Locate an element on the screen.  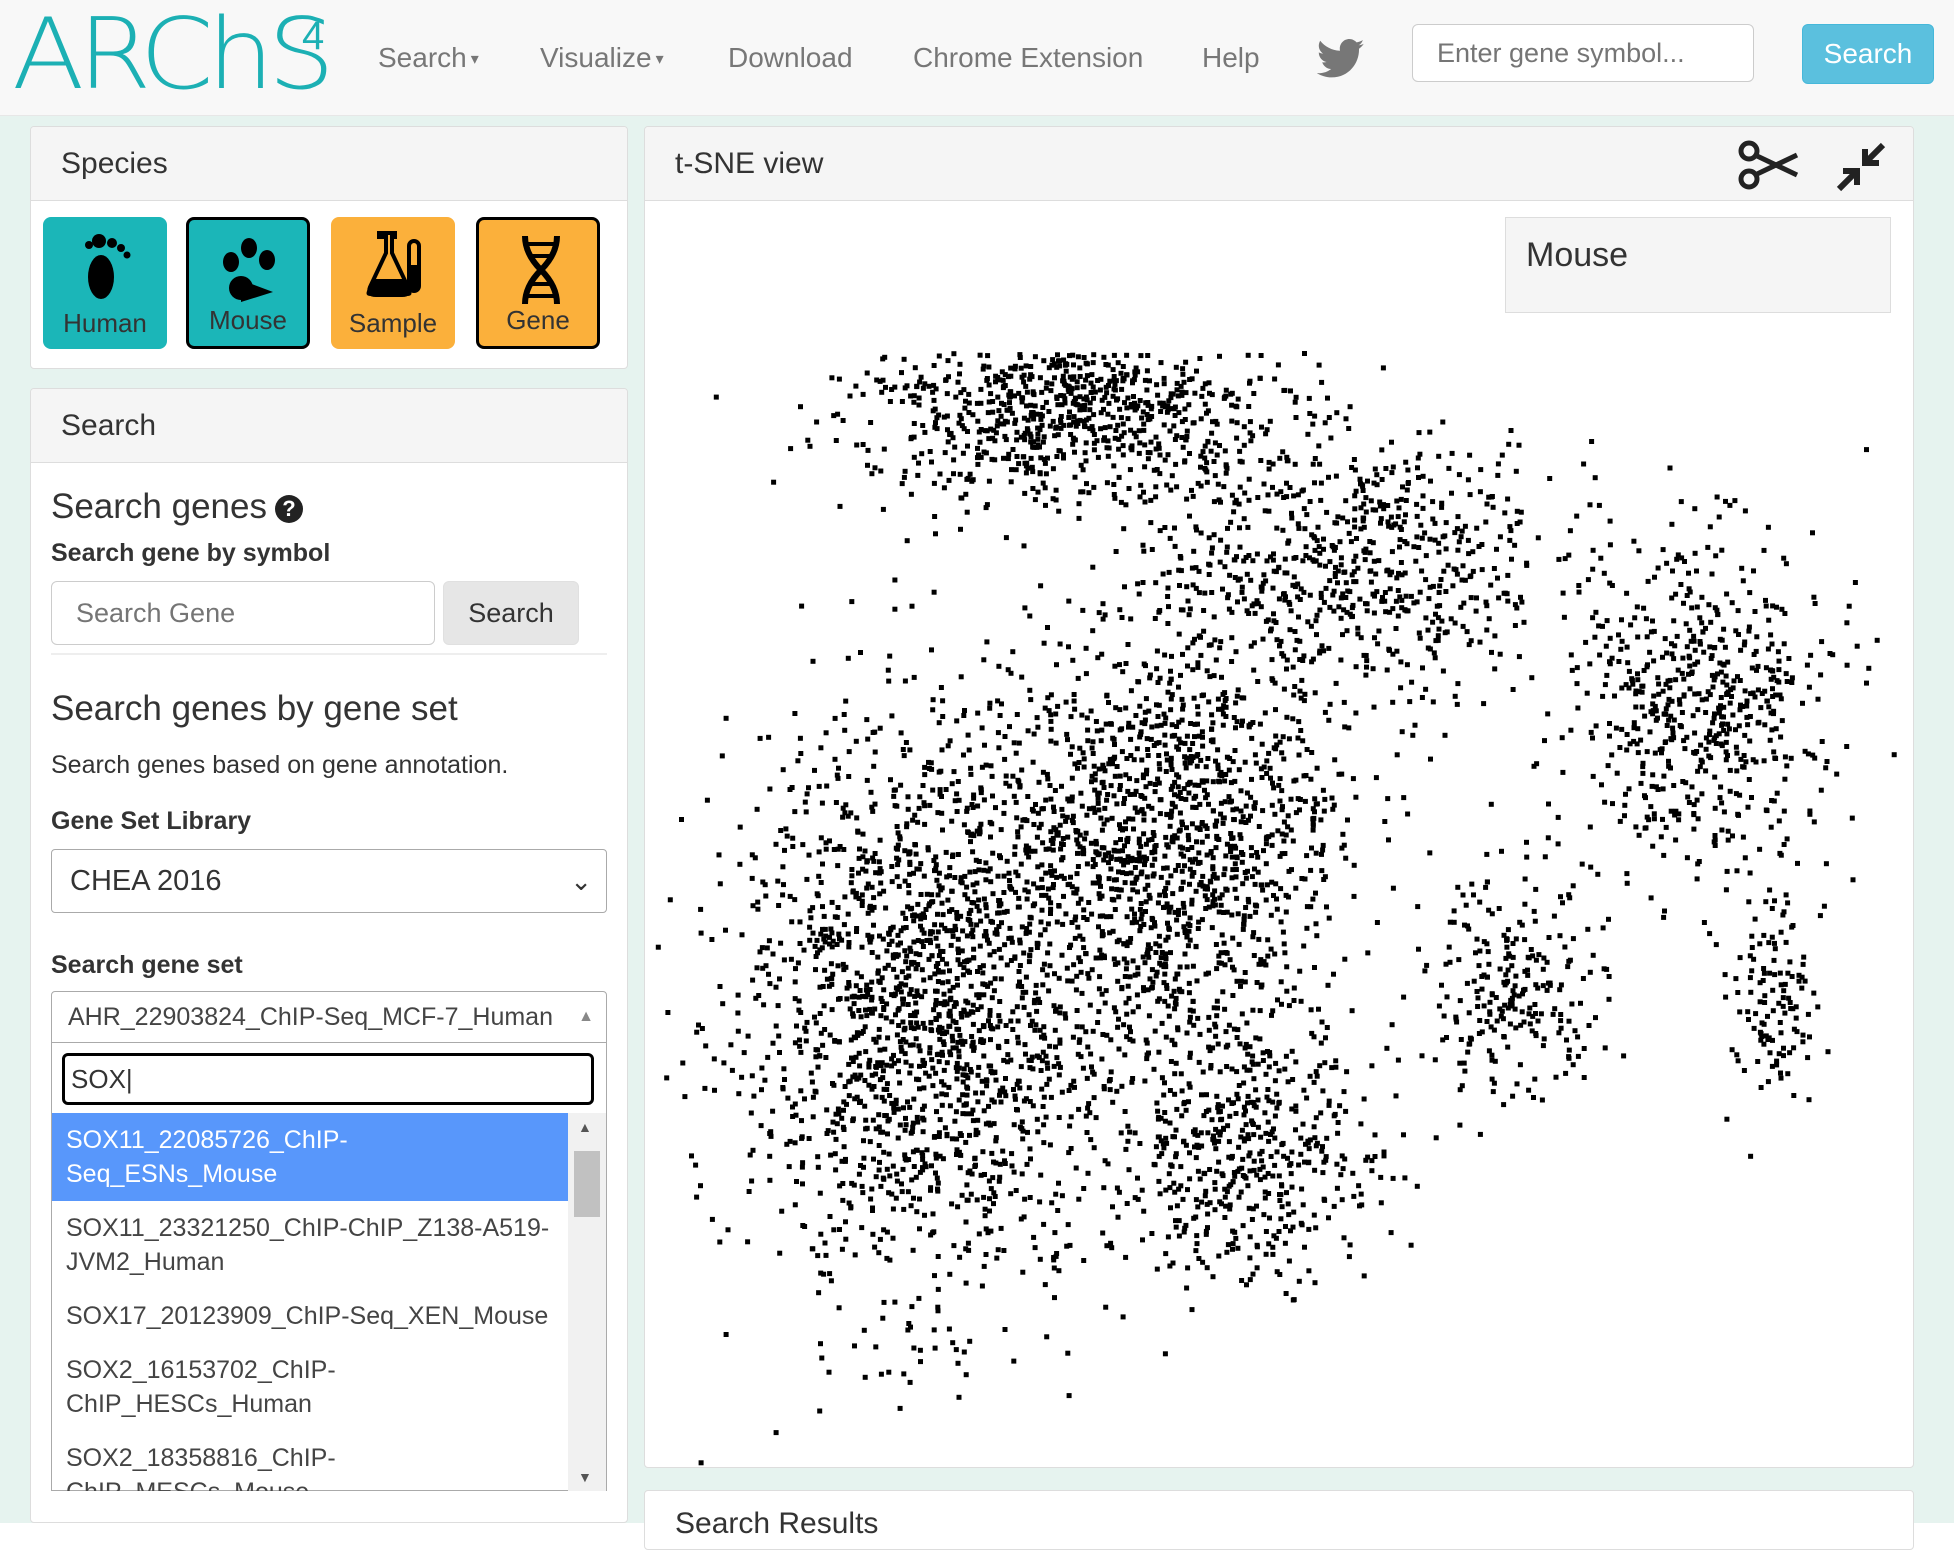
caret-down-icon: ▾ is located at coordinates (474, 59).